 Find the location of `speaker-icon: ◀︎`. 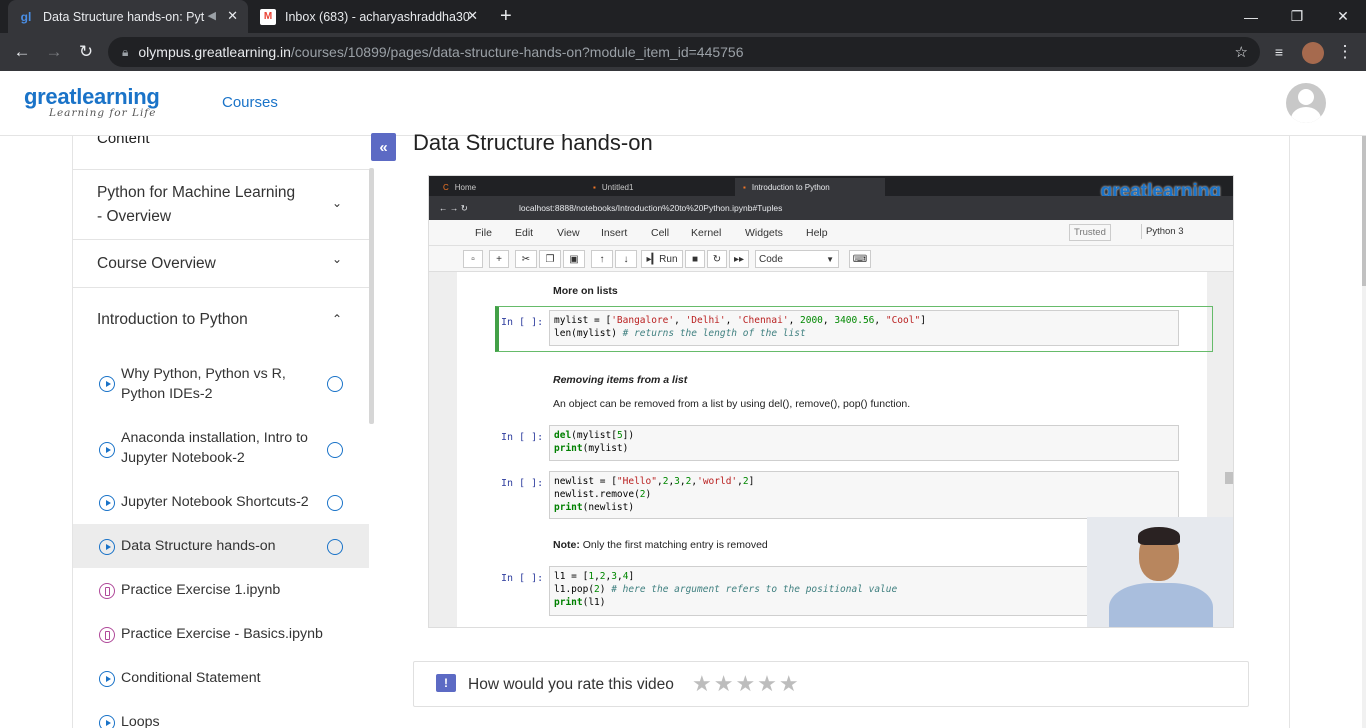

speaker-icon: ◀︎ is located at coordinates (212, 15).